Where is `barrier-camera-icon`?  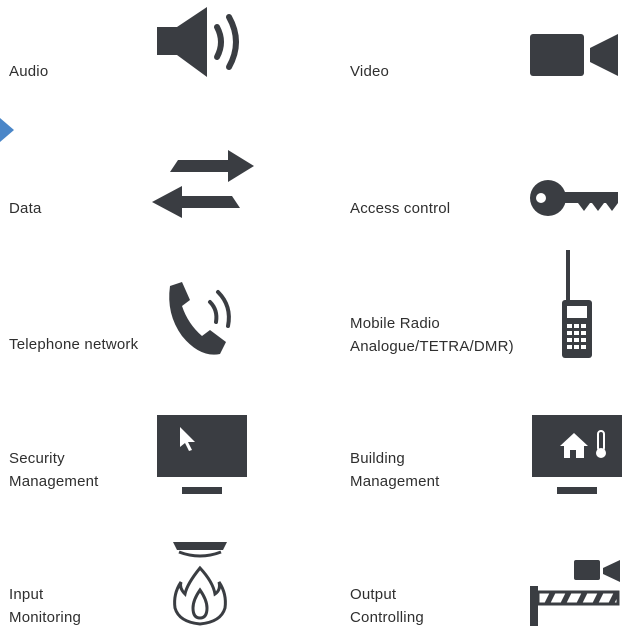 barrier-camera-icon is located at coordinates (575, 593).